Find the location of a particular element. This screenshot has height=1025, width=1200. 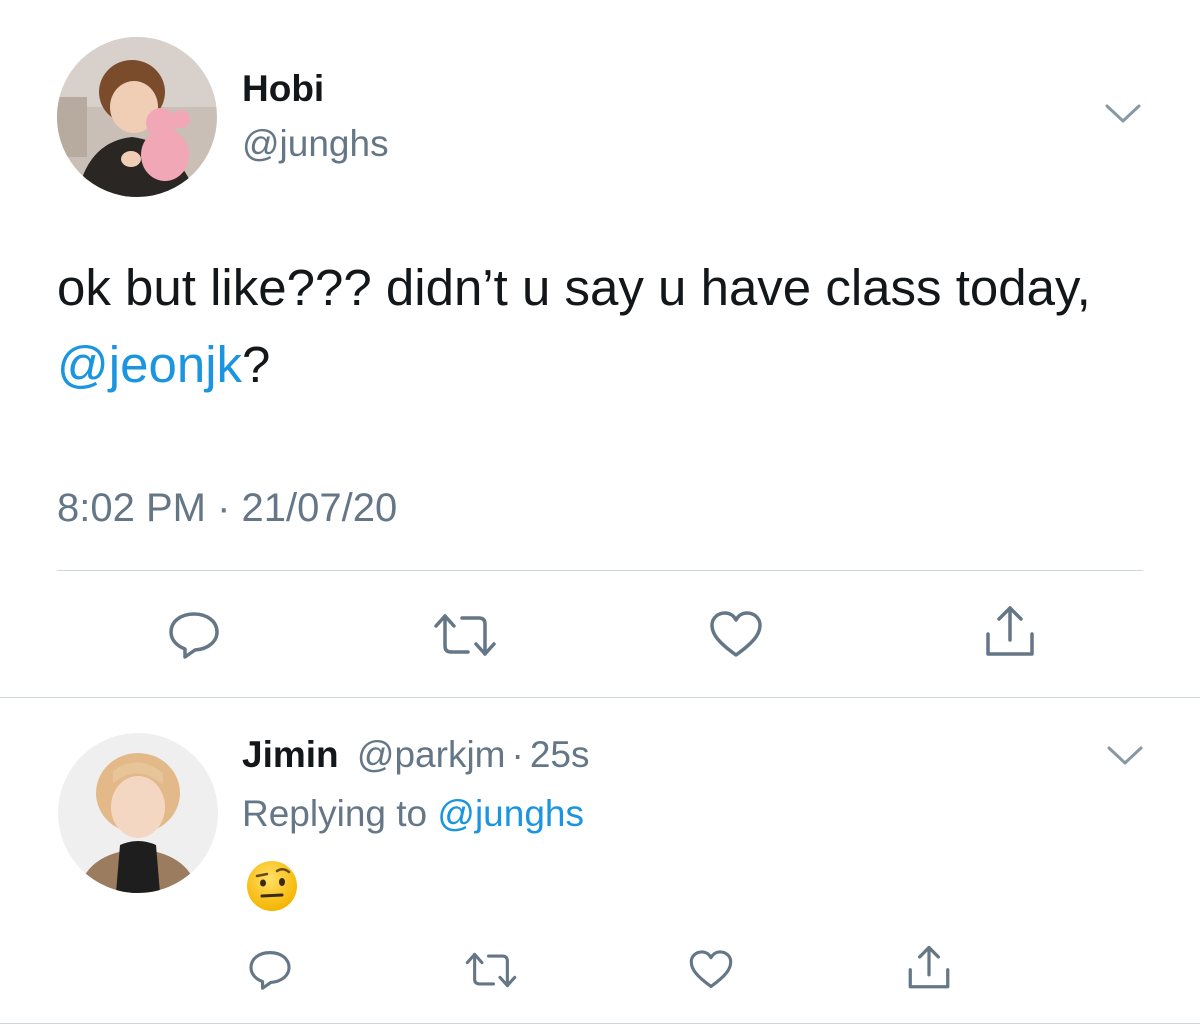

tweet-timestamp: 8:02 PM · 21/07/20 is located at coordinates (227, 508).